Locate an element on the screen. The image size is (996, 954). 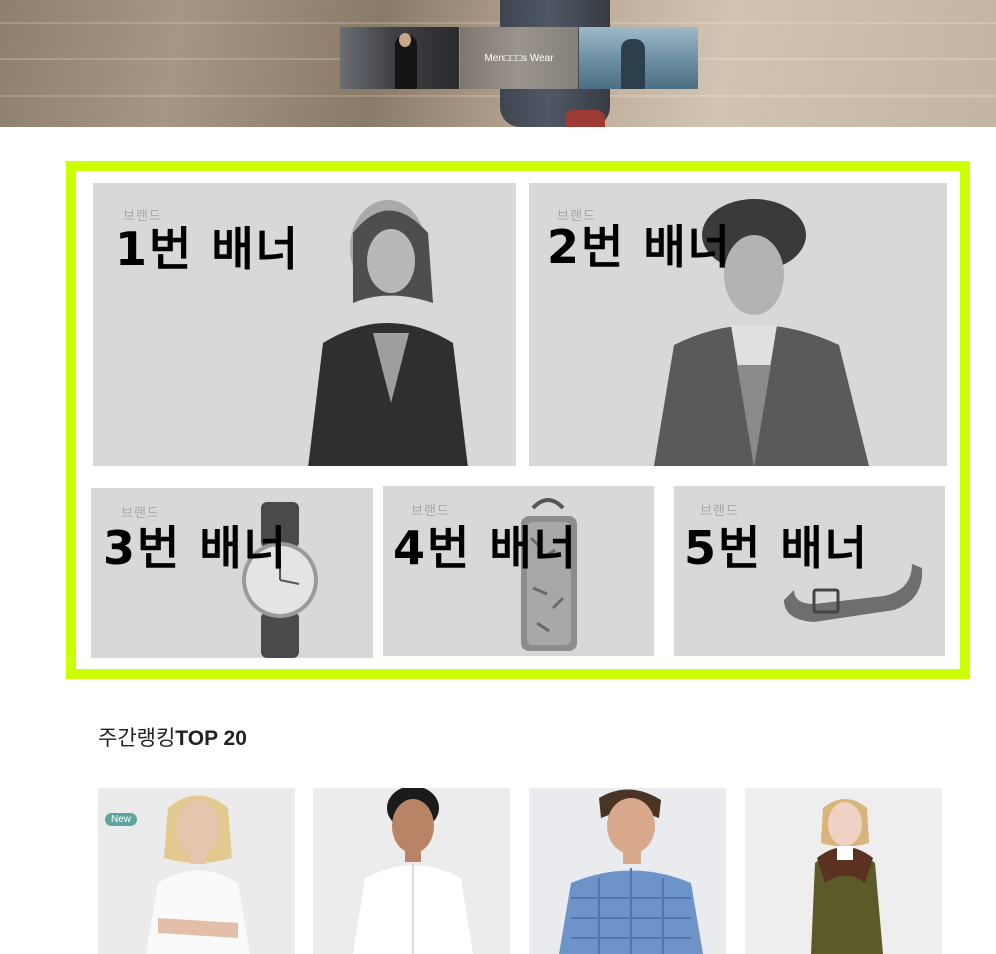
hero-banner: Men□□□s Wear is located at coordinates (498, 63).